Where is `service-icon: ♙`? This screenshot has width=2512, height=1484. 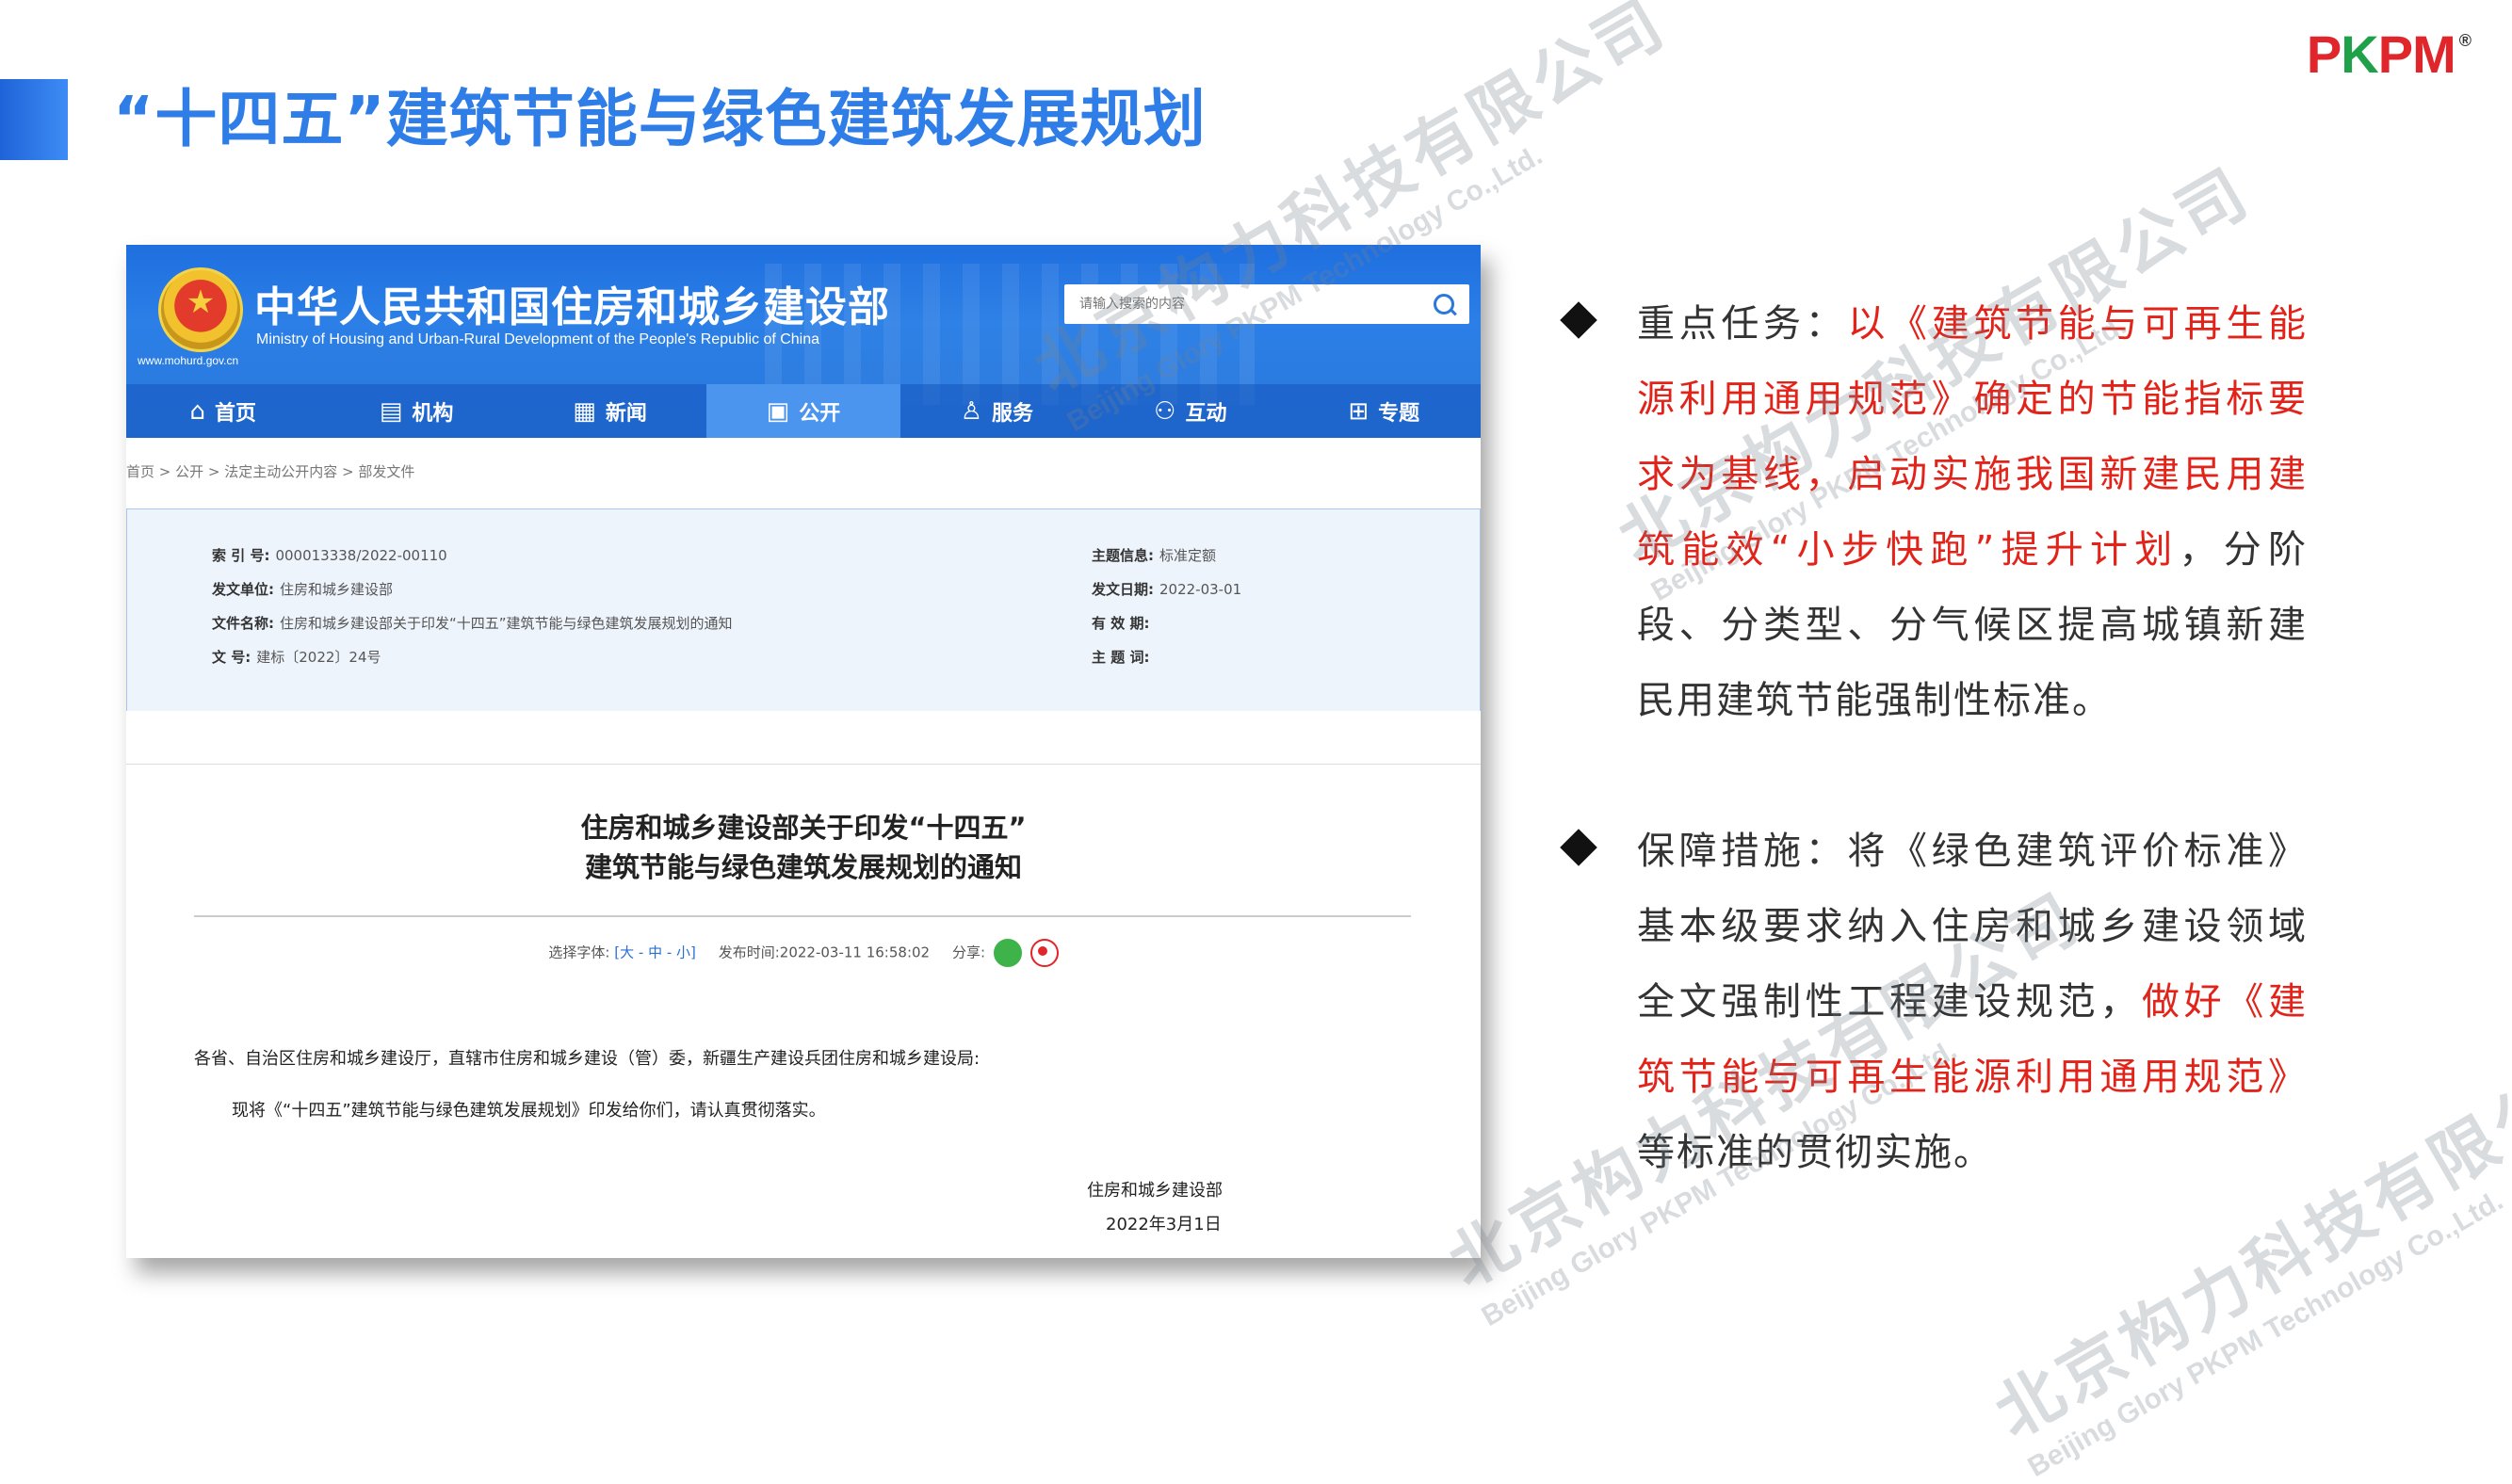
service-icon: ♙ is located at coordinates (972, 411).